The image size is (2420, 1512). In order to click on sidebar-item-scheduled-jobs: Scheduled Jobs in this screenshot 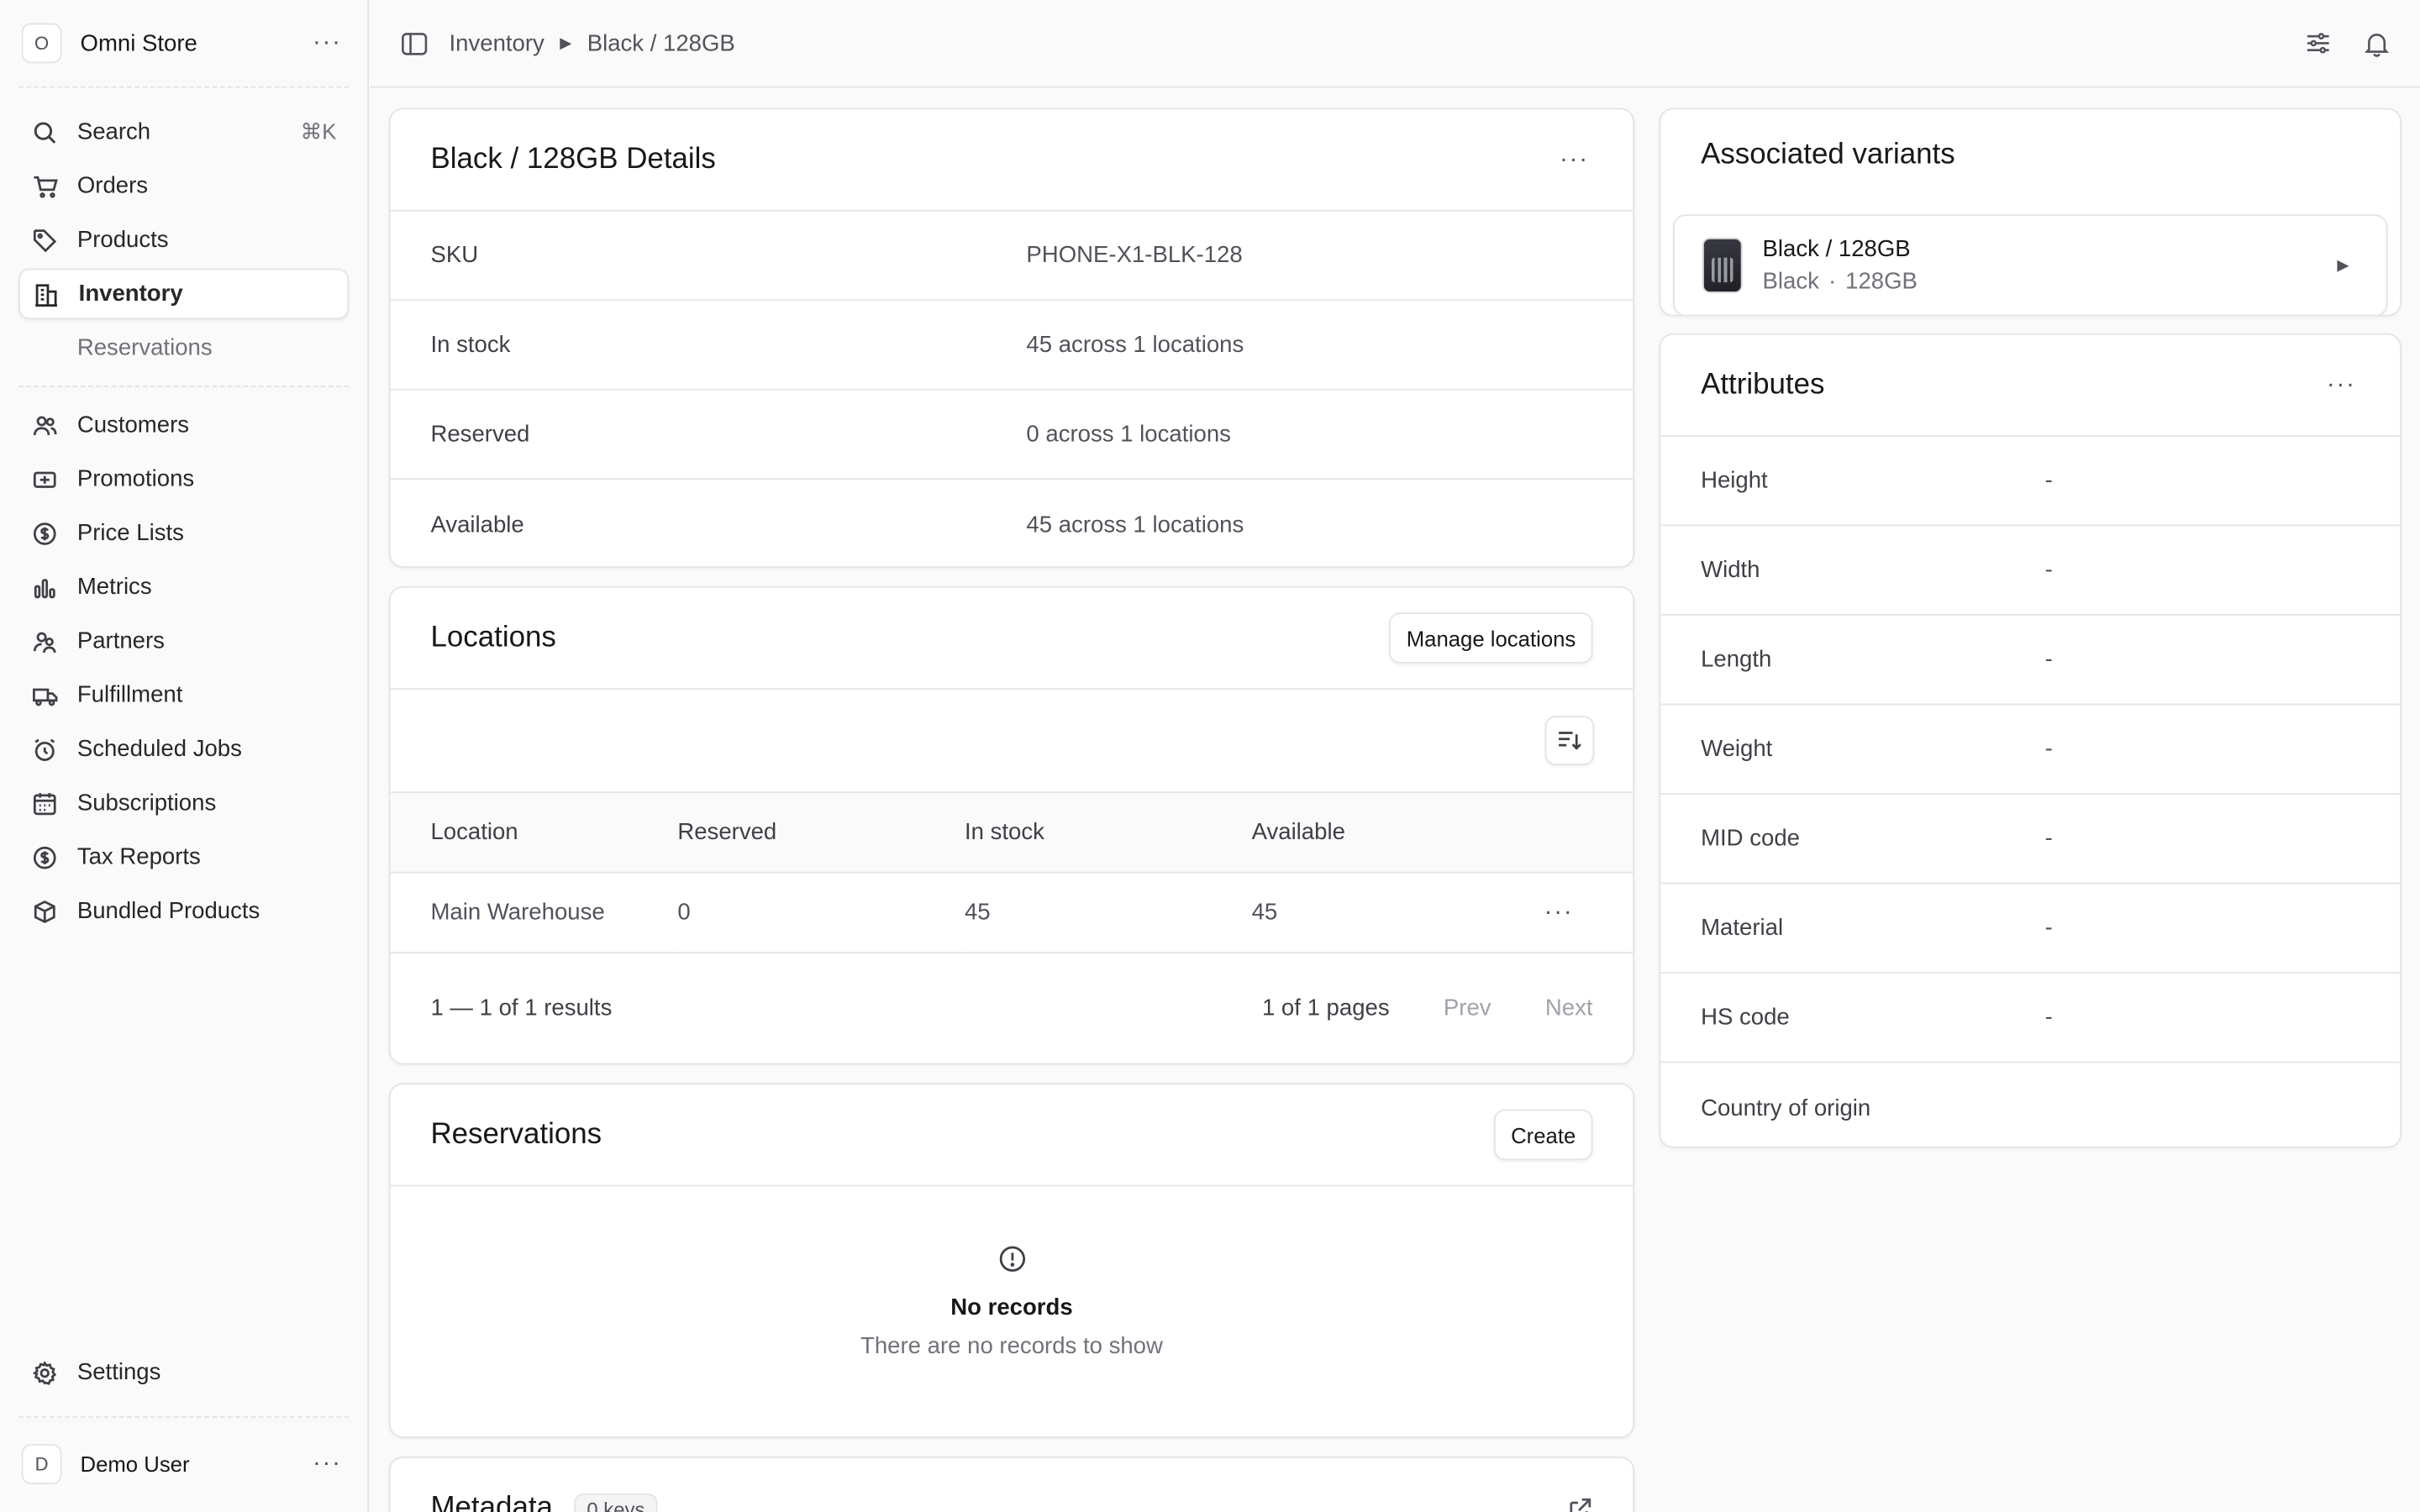, I will do `click(183, 748)`.